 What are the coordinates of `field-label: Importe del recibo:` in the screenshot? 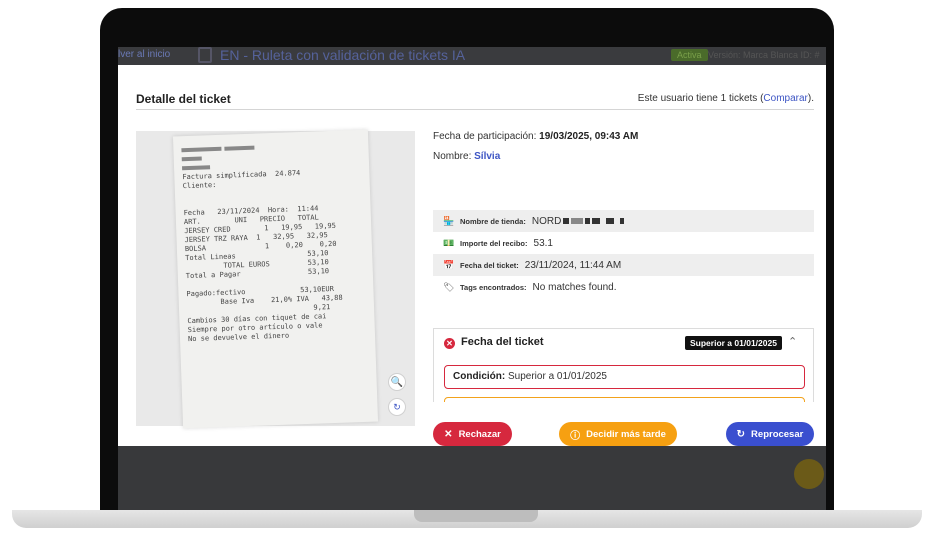 It's located at (494, 243).